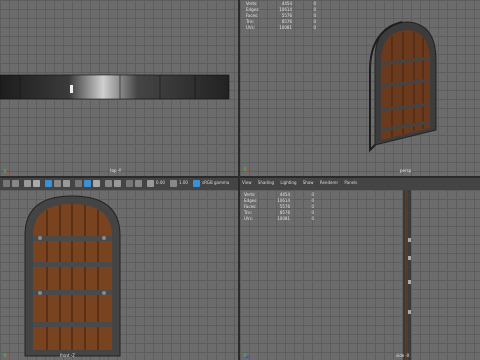 This screenshot has width=480, height=360. Describe the element at coordinates (247, 182) in the screenshot. I see `menu-view: View` at that location.